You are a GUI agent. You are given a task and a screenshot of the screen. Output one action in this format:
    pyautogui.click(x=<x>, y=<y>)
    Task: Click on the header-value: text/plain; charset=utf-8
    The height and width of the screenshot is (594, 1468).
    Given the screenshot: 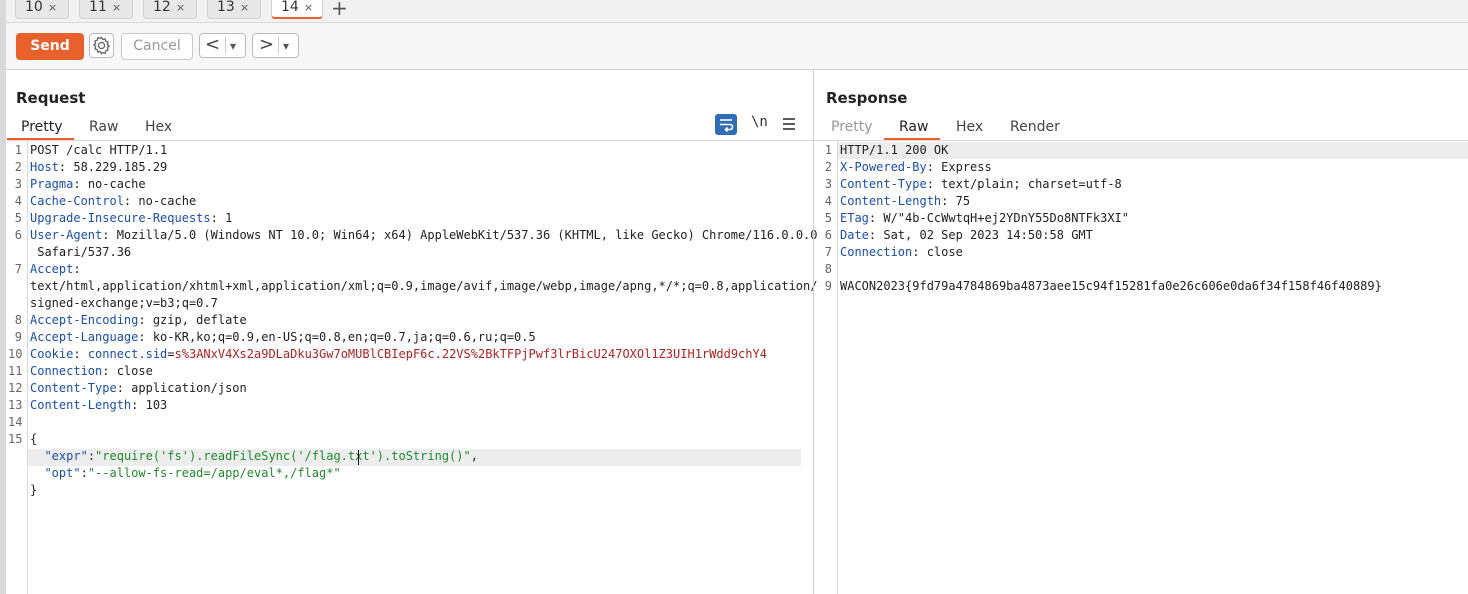 What is the action you would take?
    pyautogui.click(x=1031, y=184)
    